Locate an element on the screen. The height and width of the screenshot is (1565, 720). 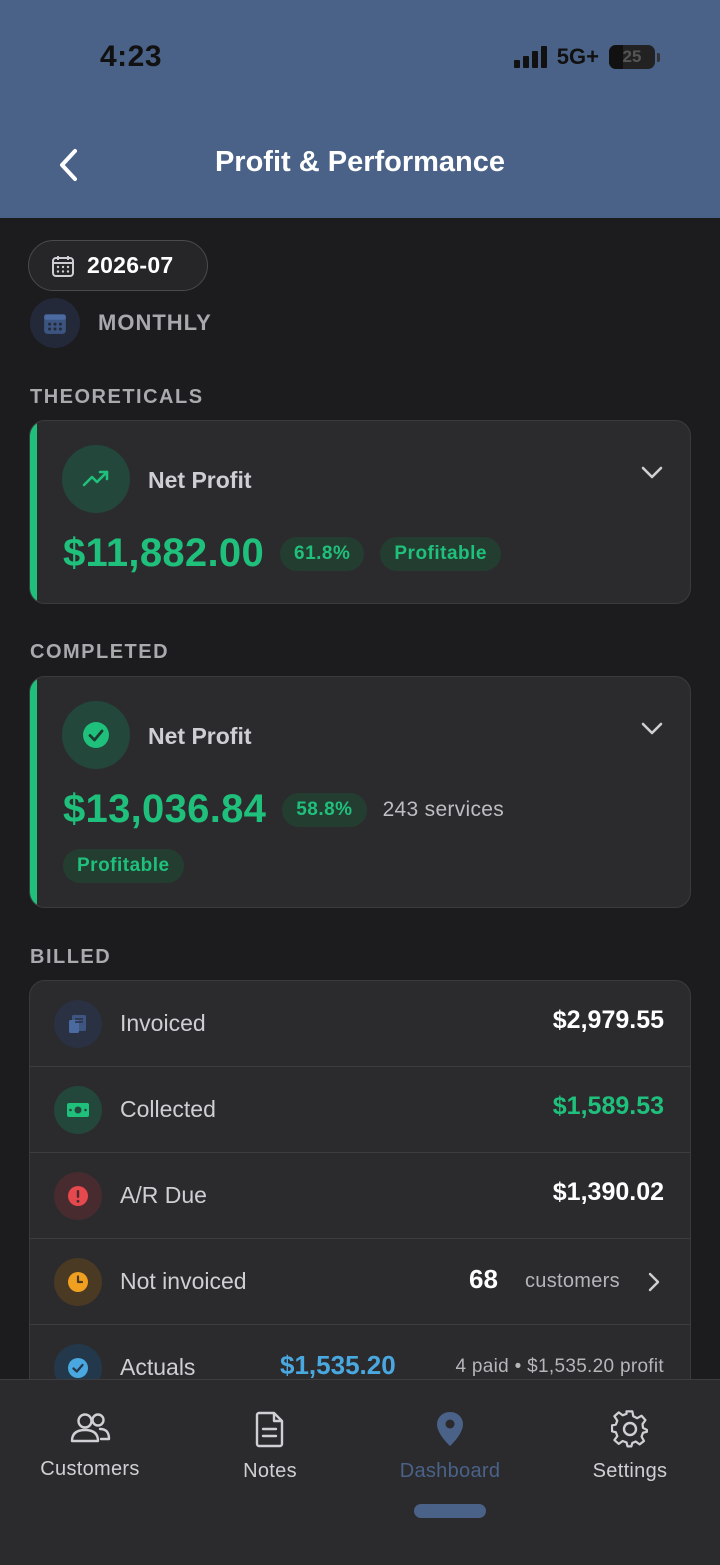
battery-icon: 25 is located at coordinates (632, 57).